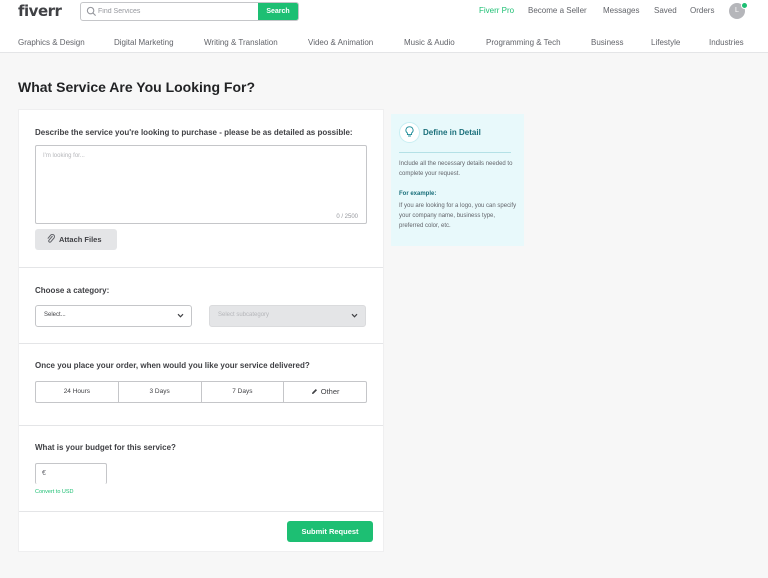 The width and height of the screenshot is (768, 578). I want to click on pencil-icon, so click(314, 391).